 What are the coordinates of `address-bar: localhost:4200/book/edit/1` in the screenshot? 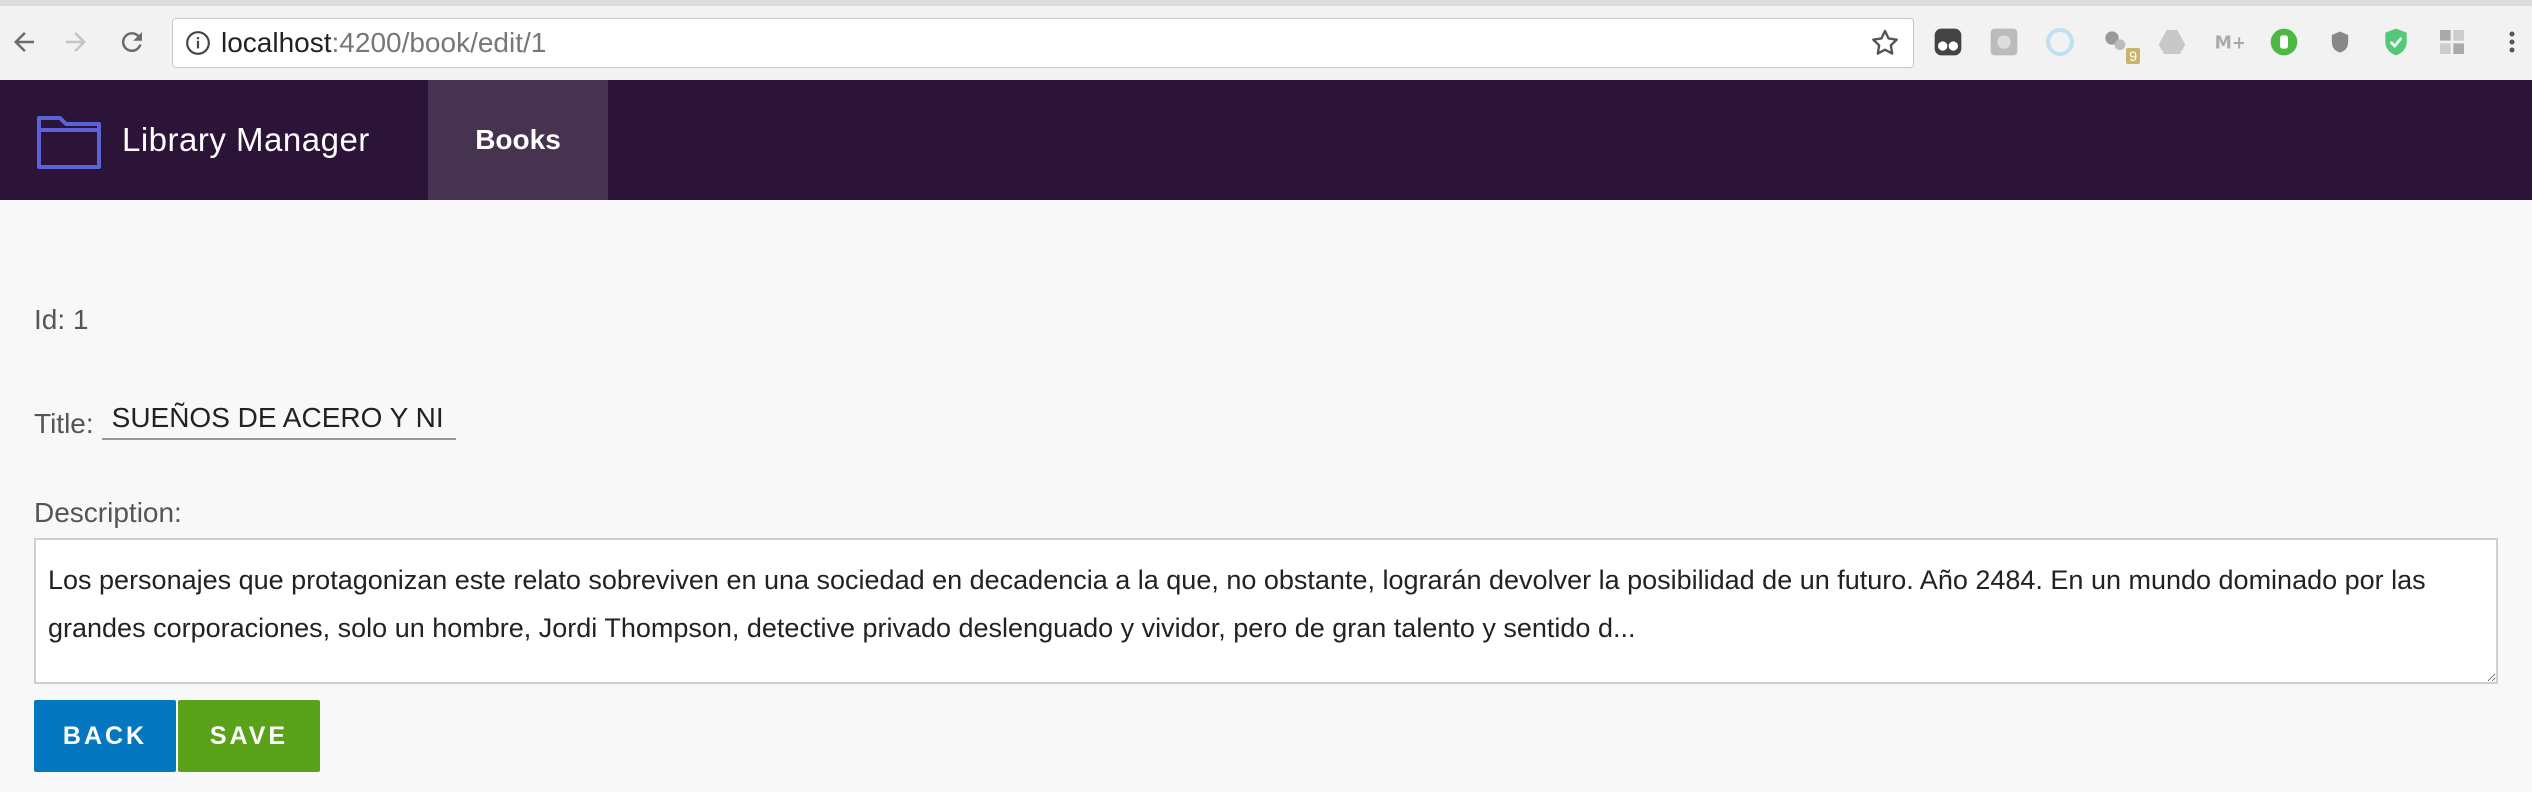 It's located at (1043, 43).